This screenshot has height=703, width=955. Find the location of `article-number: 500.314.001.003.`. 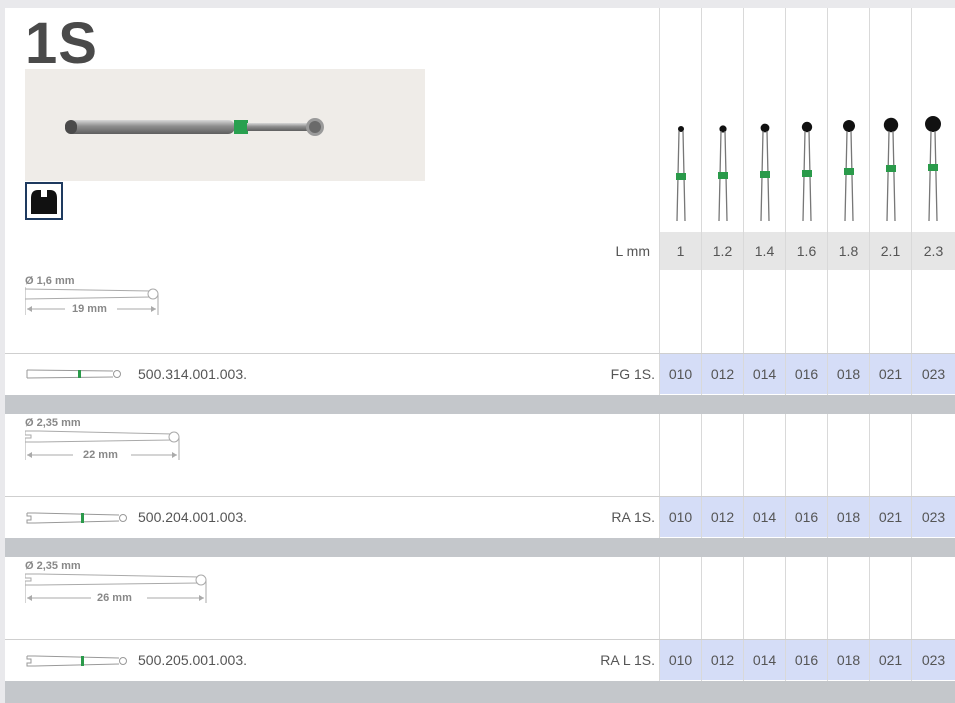

article-number: 500.314.001.003. is located at coordinates (192, 374).